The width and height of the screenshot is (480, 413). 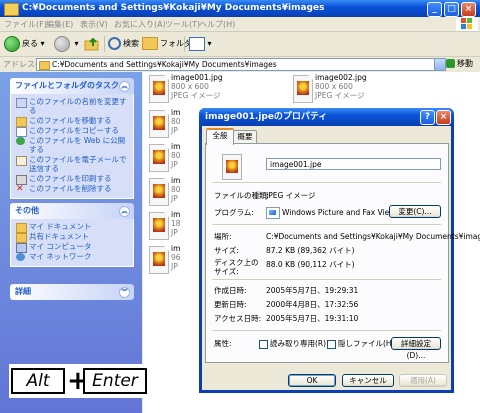 I want to click on menu-favorites: お気に入り(A), so click(x=140, y=24).